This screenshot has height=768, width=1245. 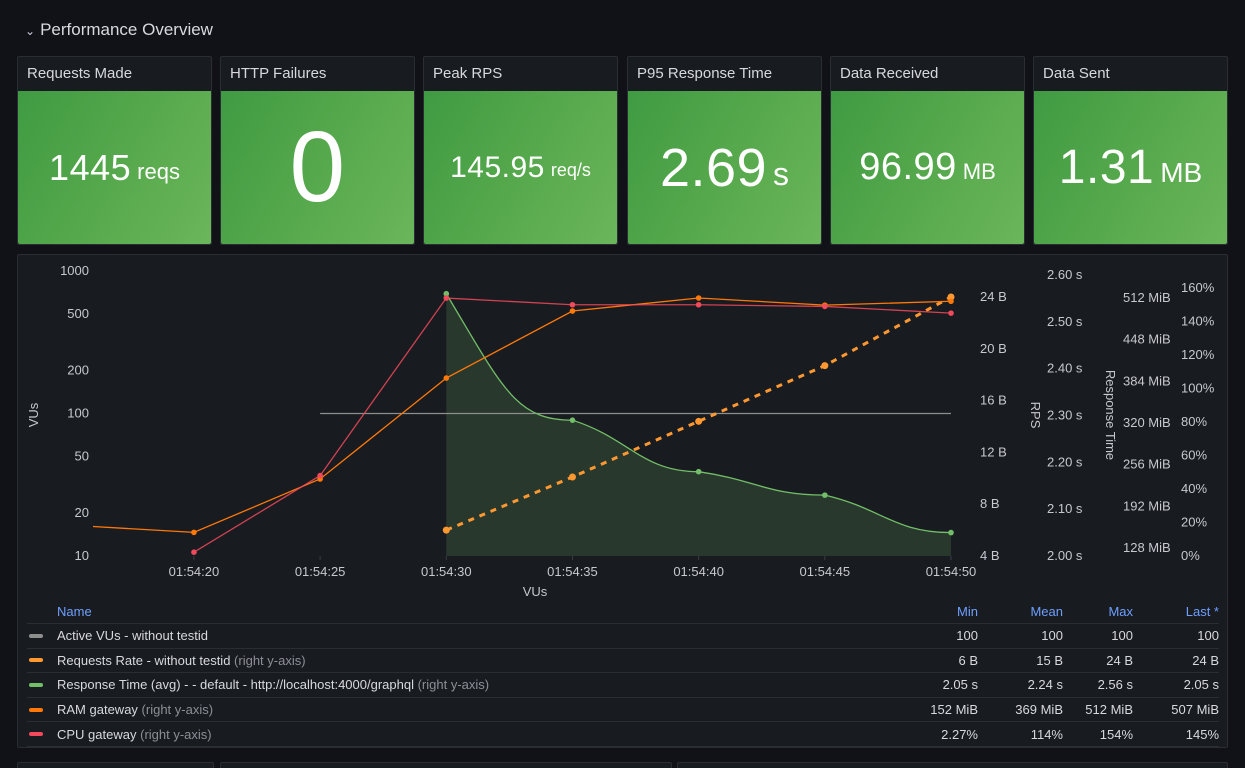 I want to click on rps-axis-label: RPS, so click(x=1035, y=415).